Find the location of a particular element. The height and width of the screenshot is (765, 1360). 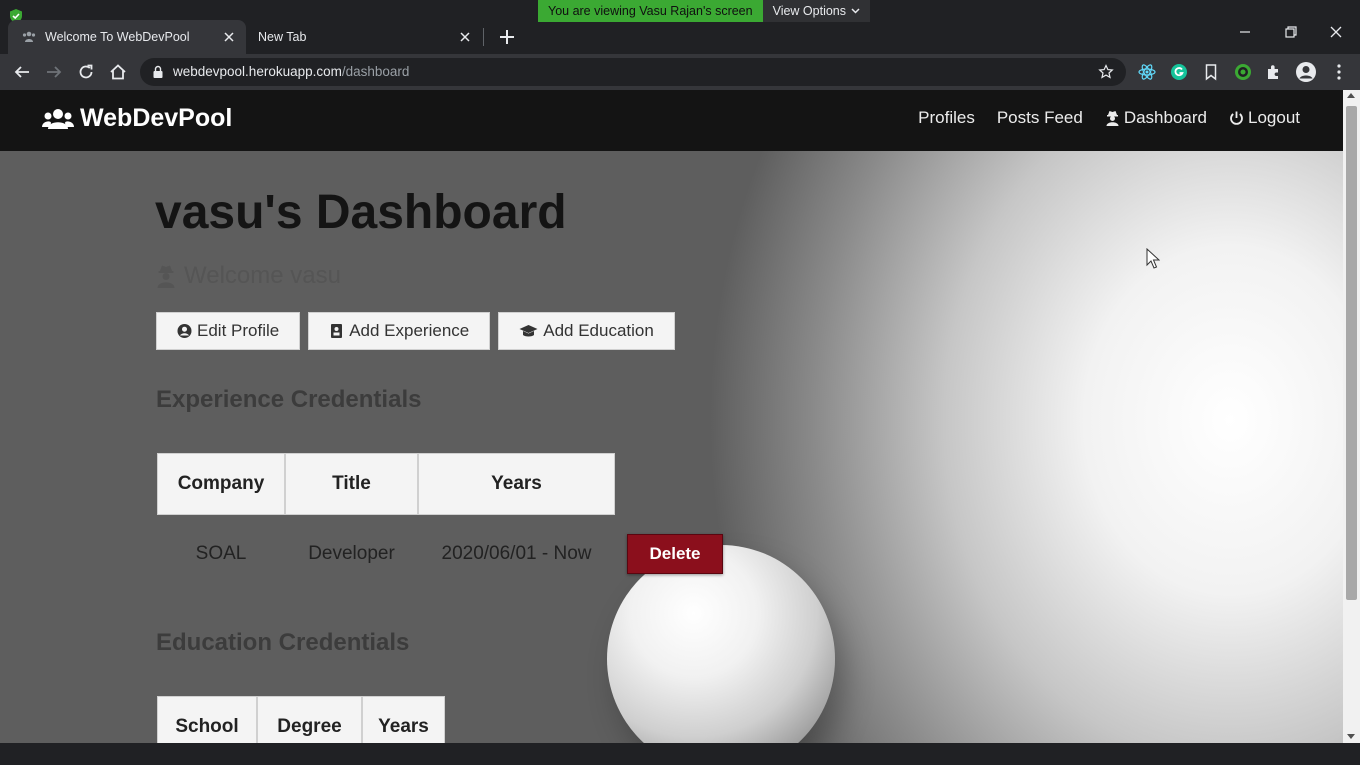

edit-profile-button: Edit Profile is located at coordinates (228, 331).